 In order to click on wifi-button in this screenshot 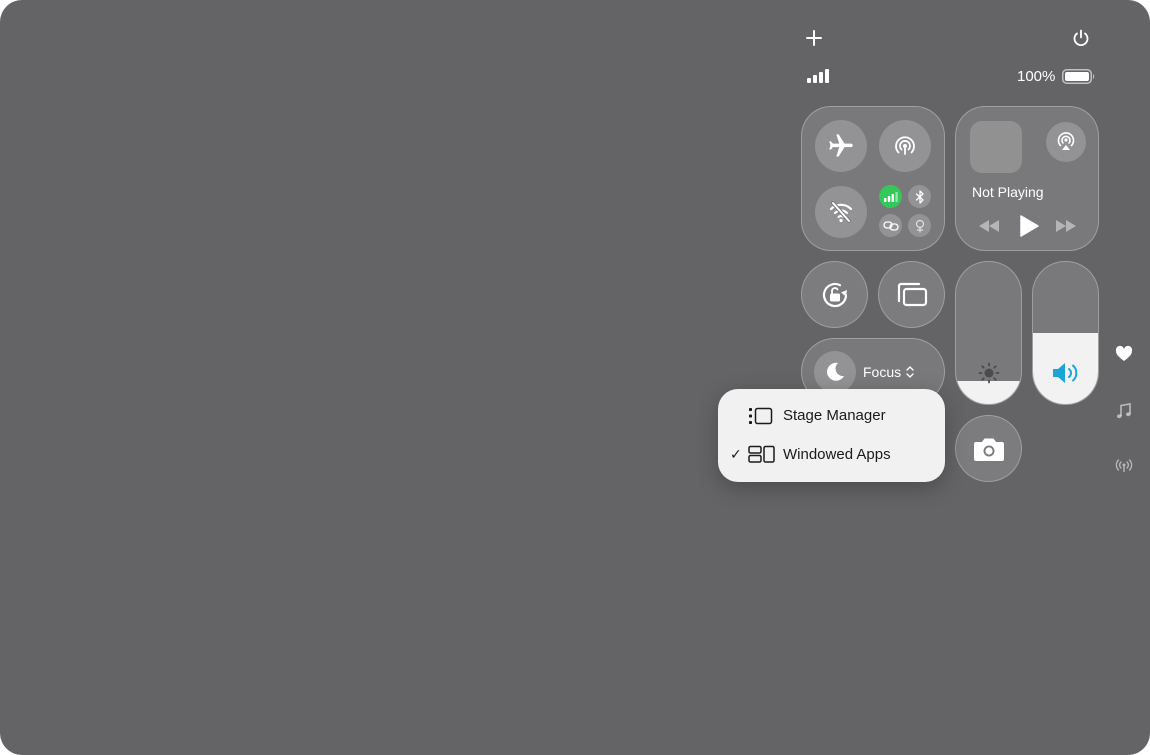, I will do `click(841, 212)`.